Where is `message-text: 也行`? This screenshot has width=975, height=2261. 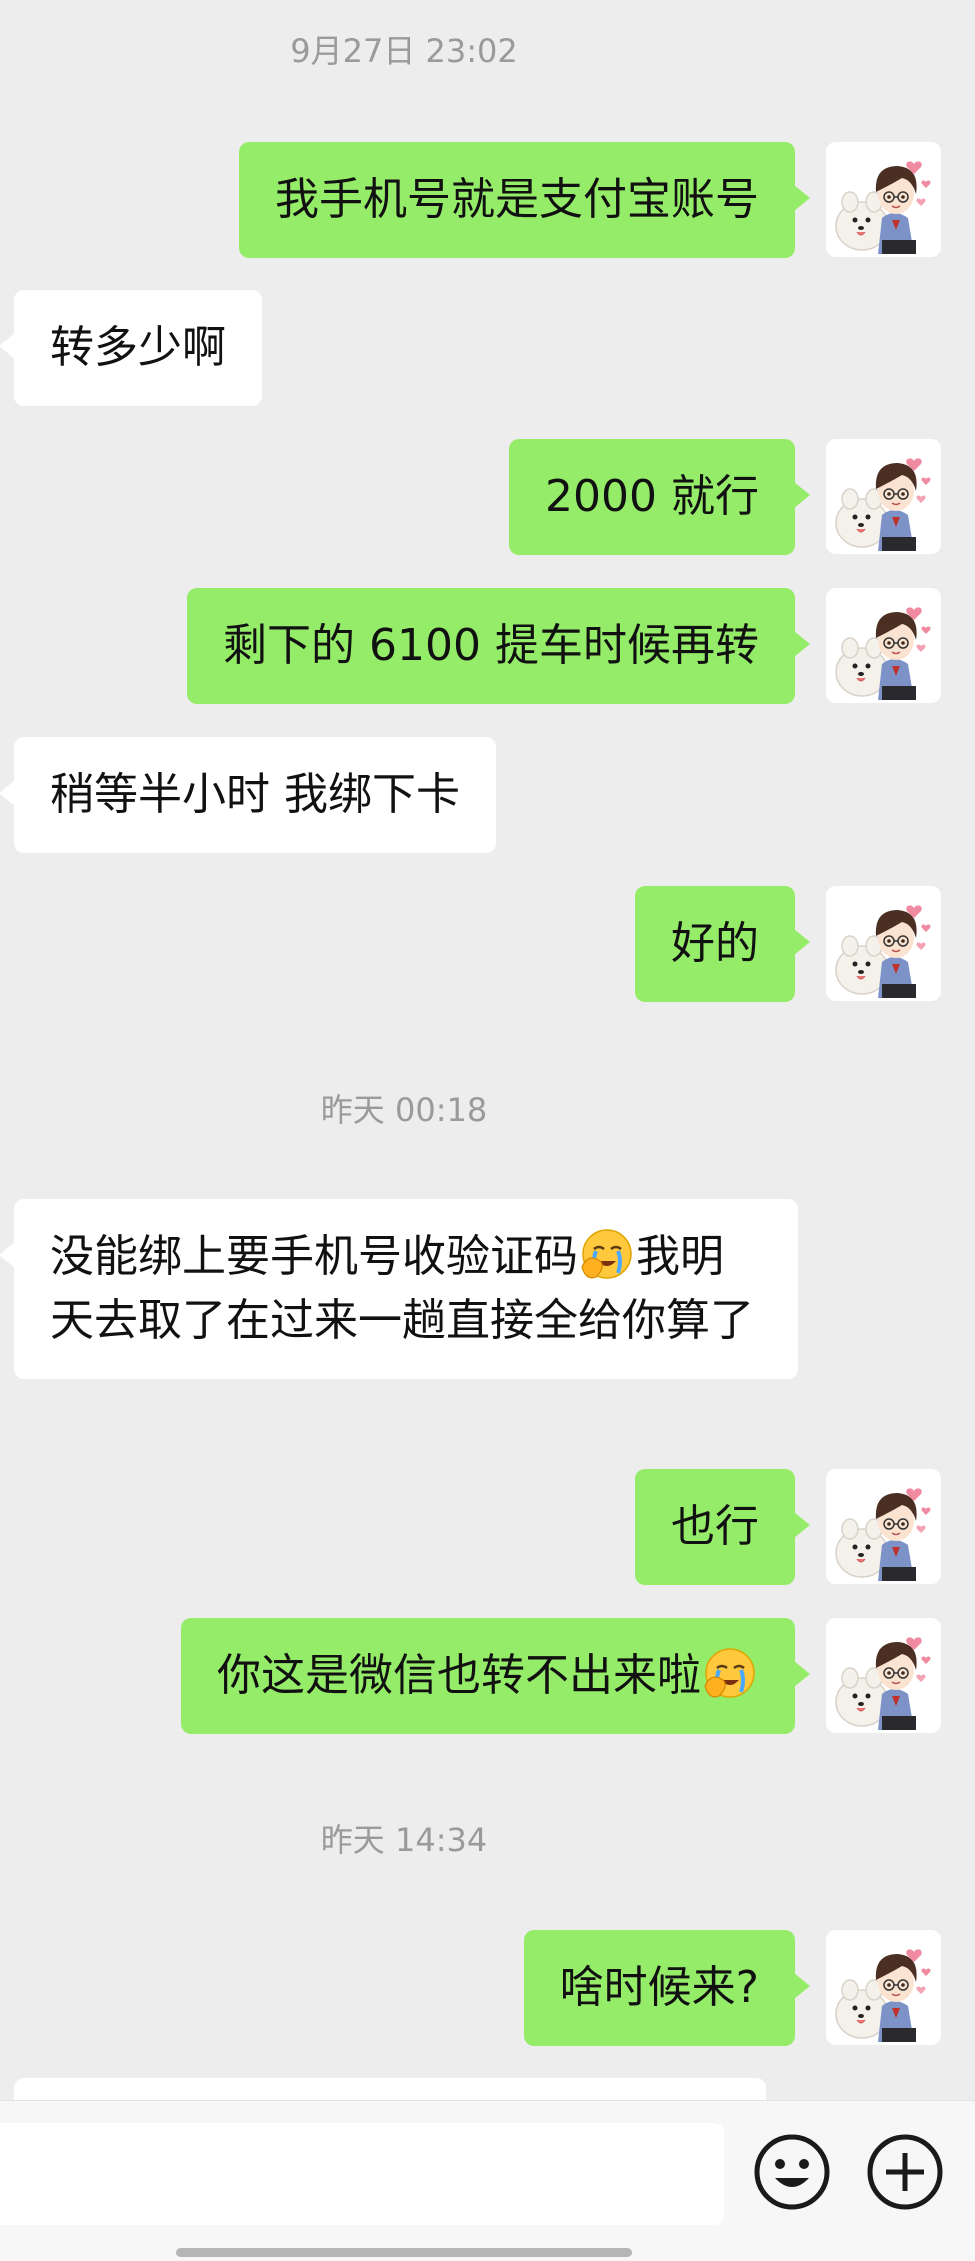 message-text: 也行 is located at coordinates (715, 1526).